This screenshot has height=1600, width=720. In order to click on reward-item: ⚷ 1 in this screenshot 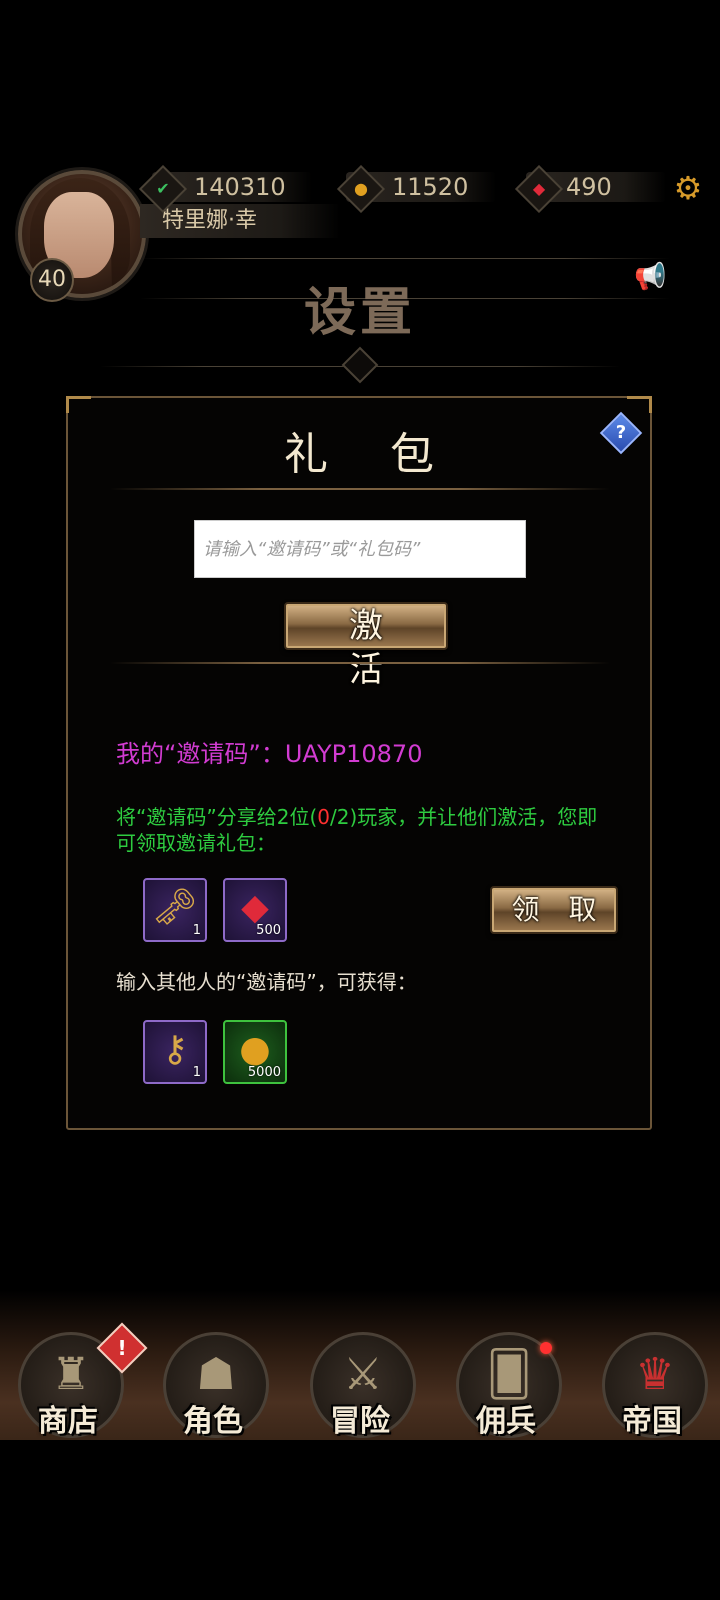, I will do `click(175, 1052)`.